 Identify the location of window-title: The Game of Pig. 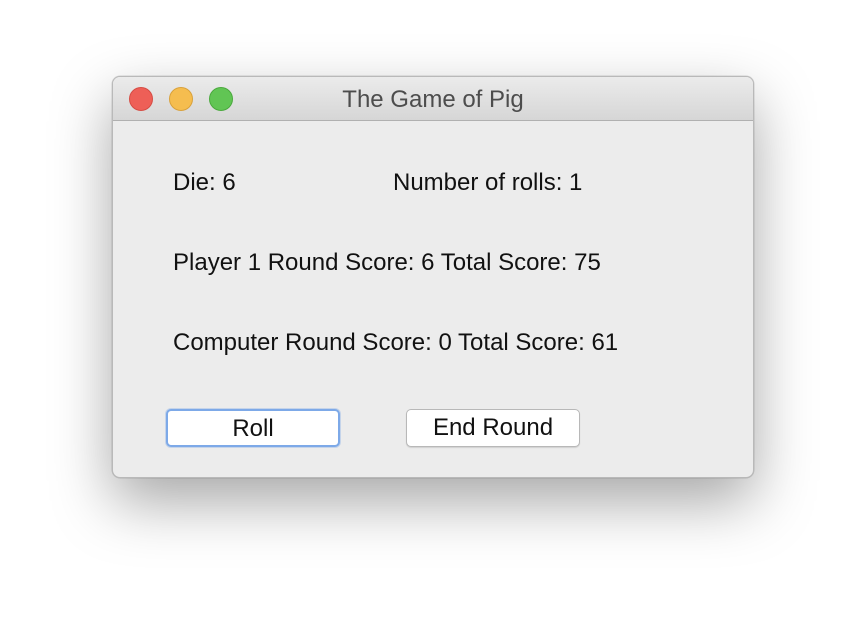
(433, 99).